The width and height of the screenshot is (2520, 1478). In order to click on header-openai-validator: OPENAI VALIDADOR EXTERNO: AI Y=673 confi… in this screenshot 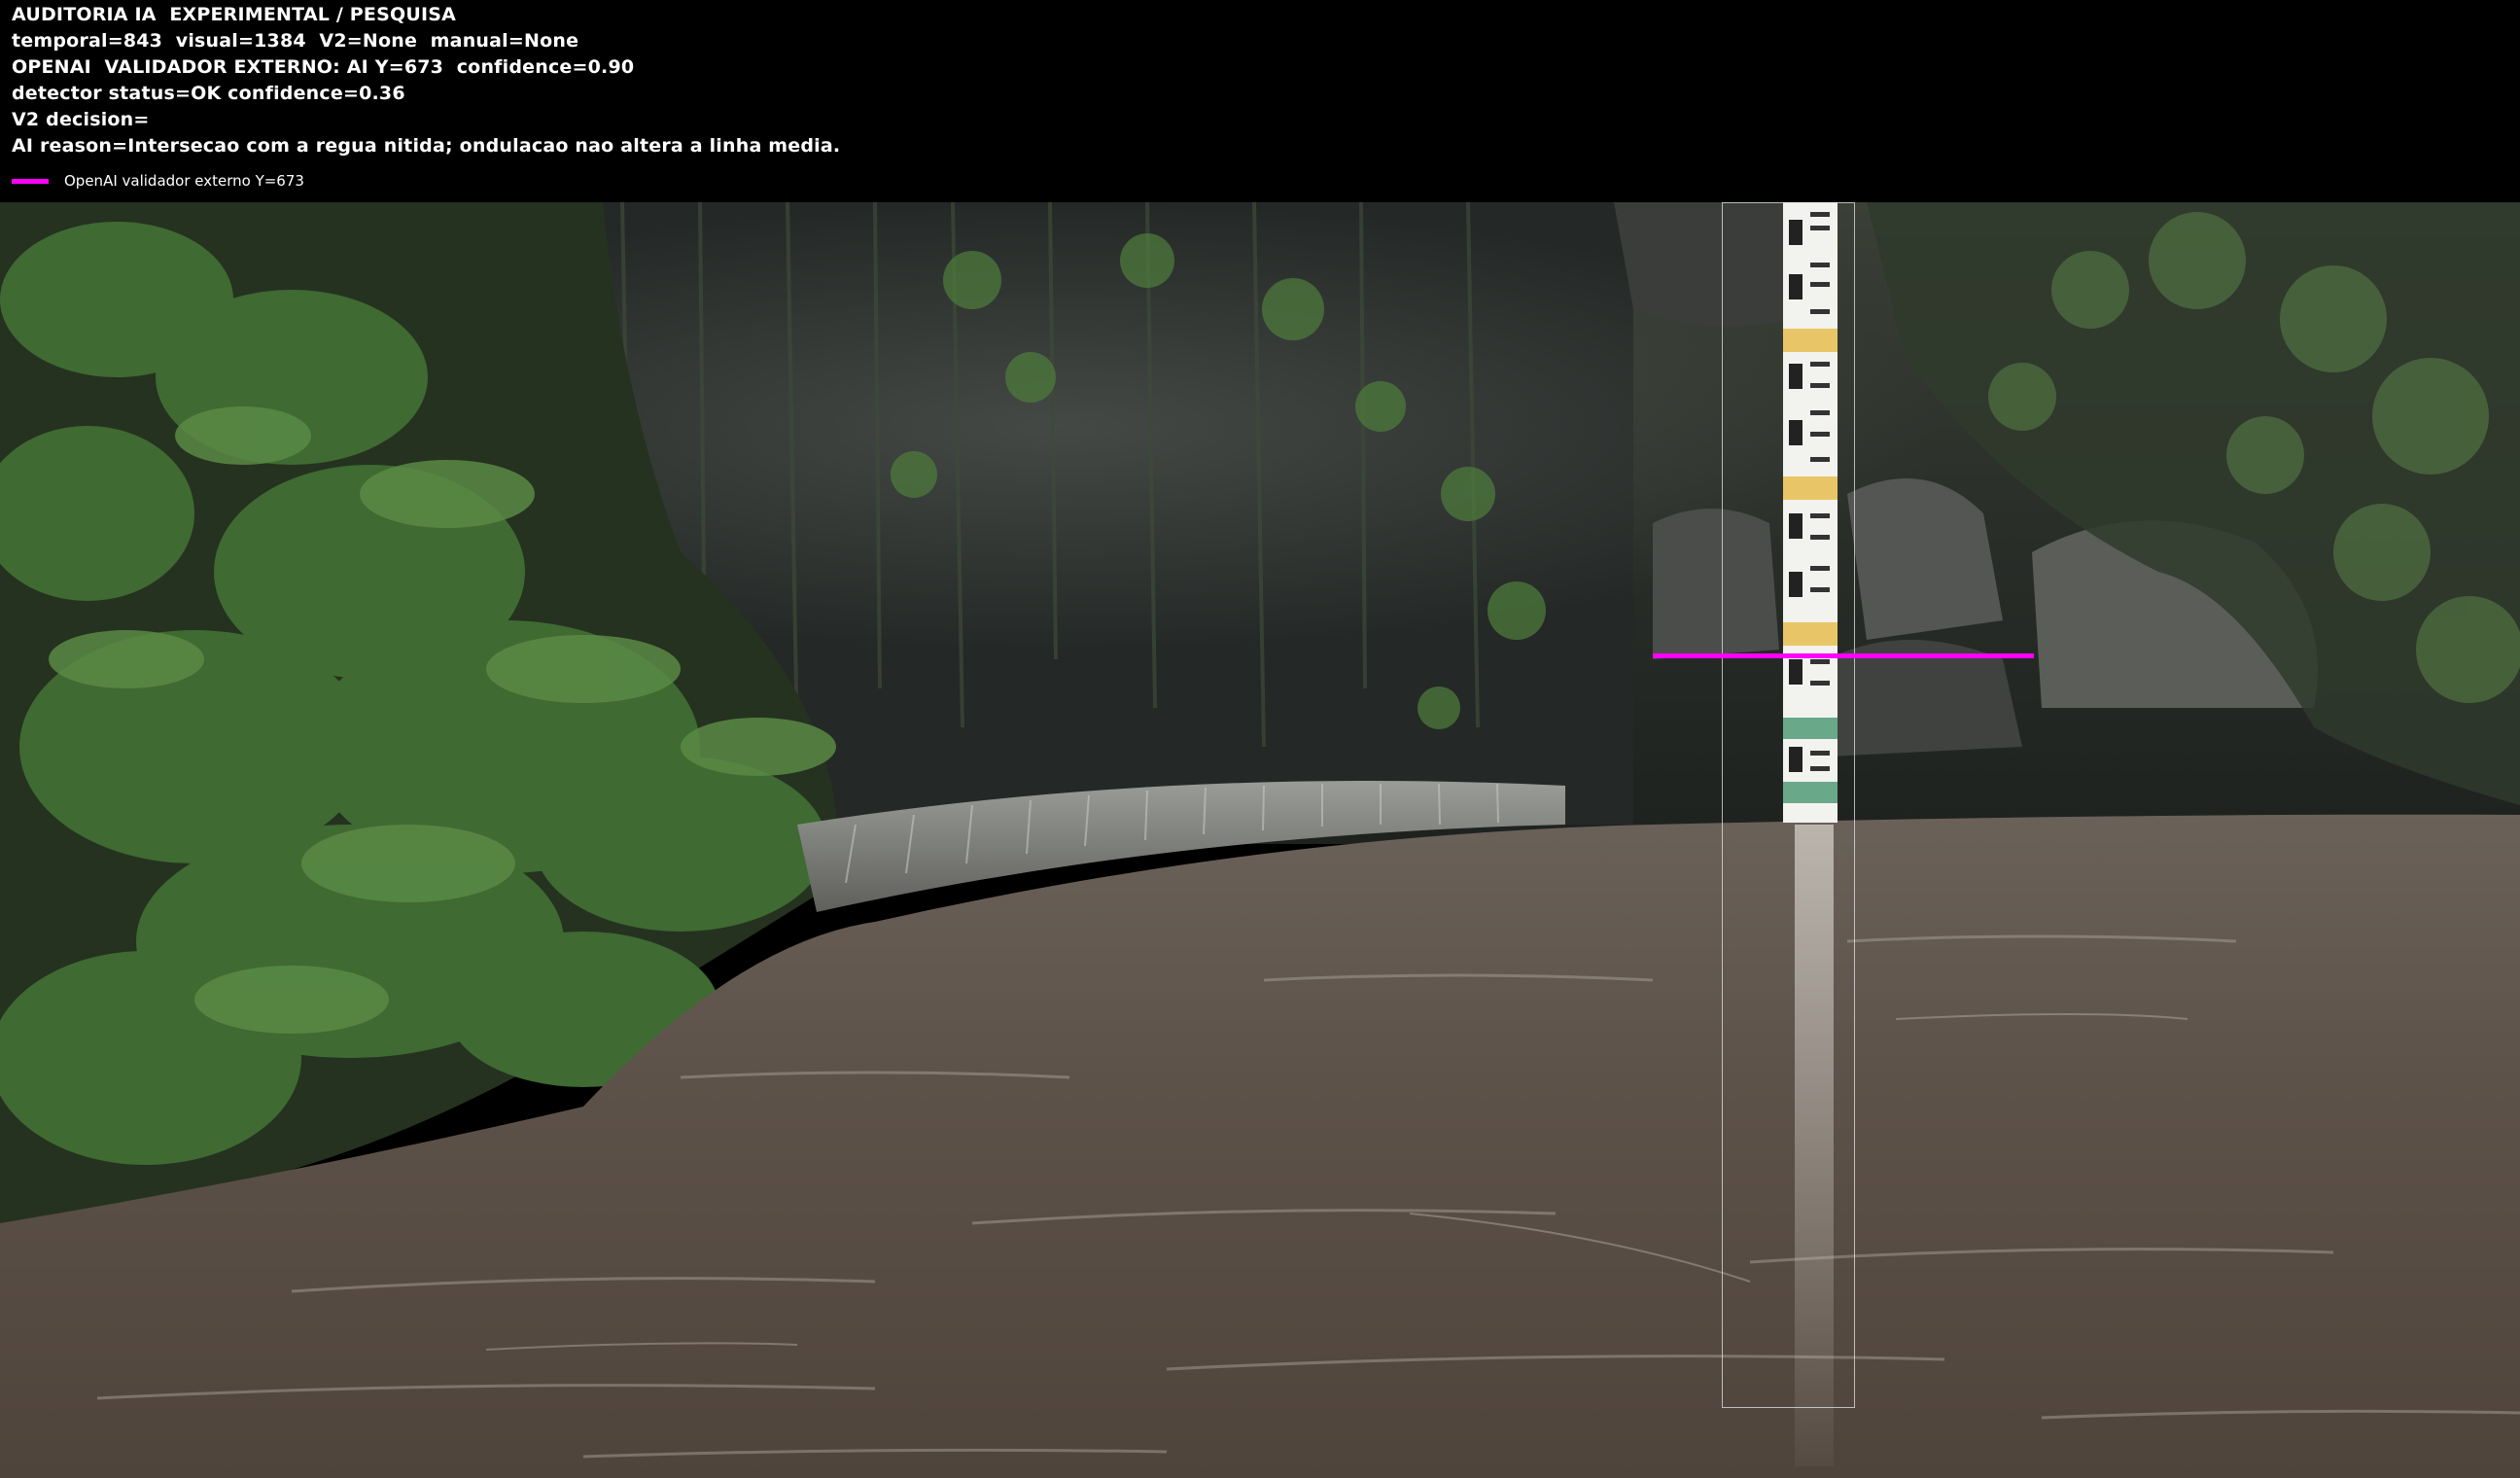, I will do `click(323, 67)`.